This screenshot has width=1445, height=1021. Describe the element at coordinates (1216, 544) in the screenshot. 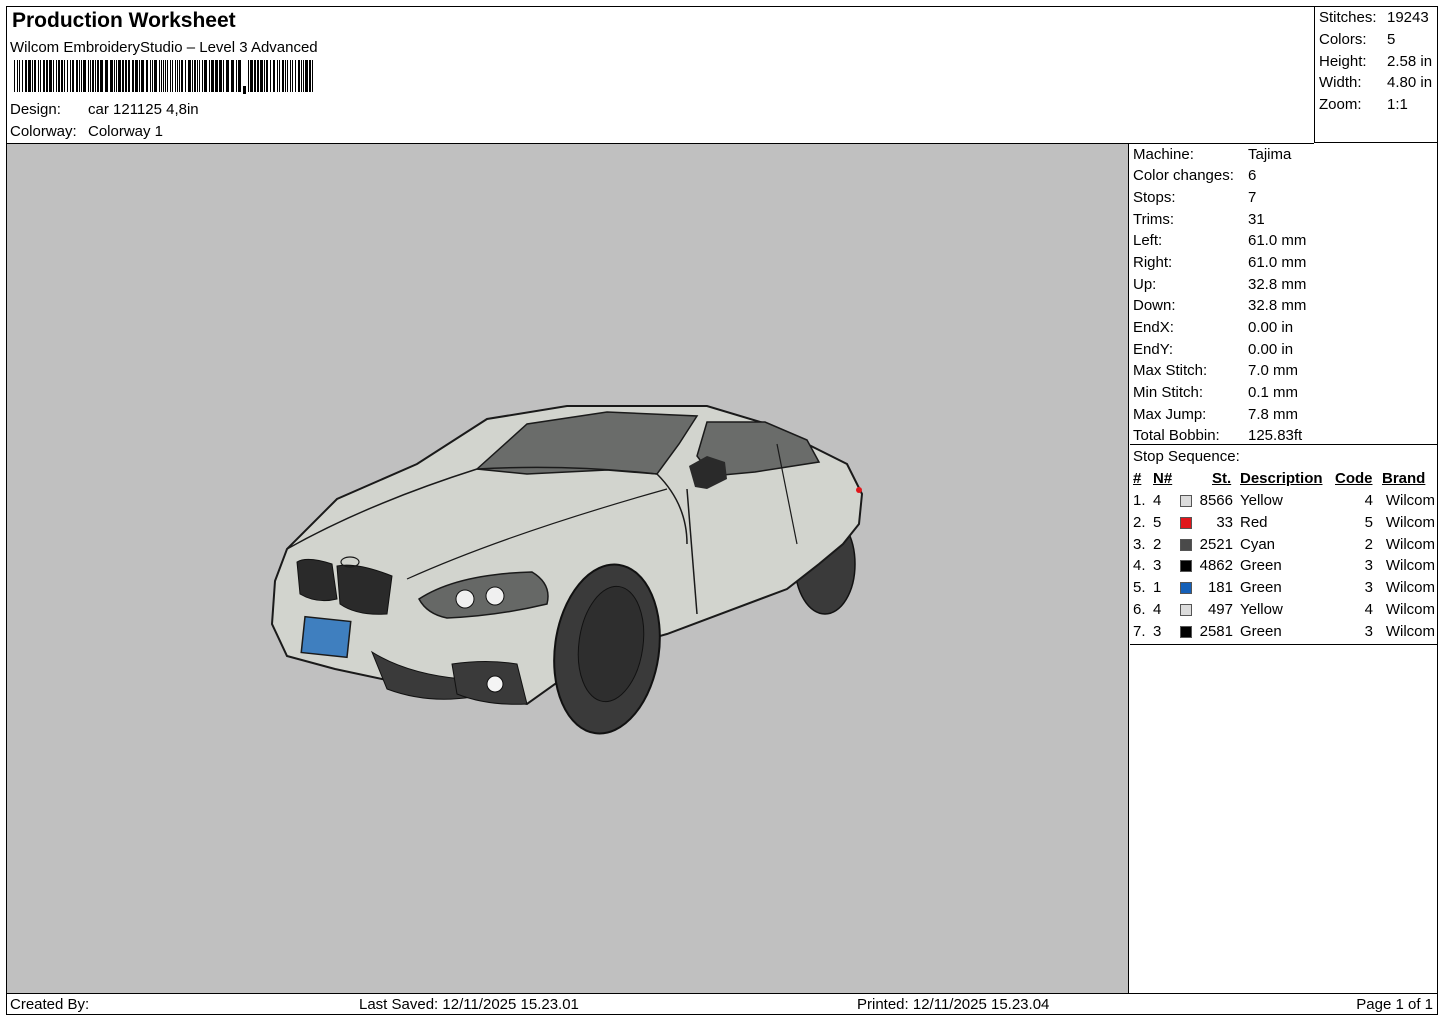

I see `stop-stitches: 2521` at that location.